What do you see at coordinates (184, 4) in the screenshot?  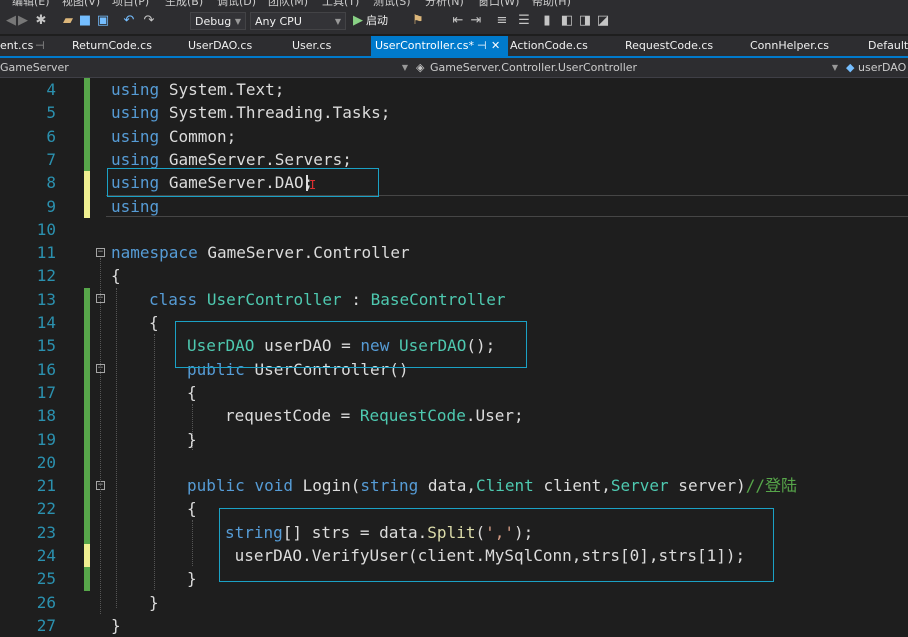 I see `menu-build: 生成(B)` at bounding box center [184, 4].